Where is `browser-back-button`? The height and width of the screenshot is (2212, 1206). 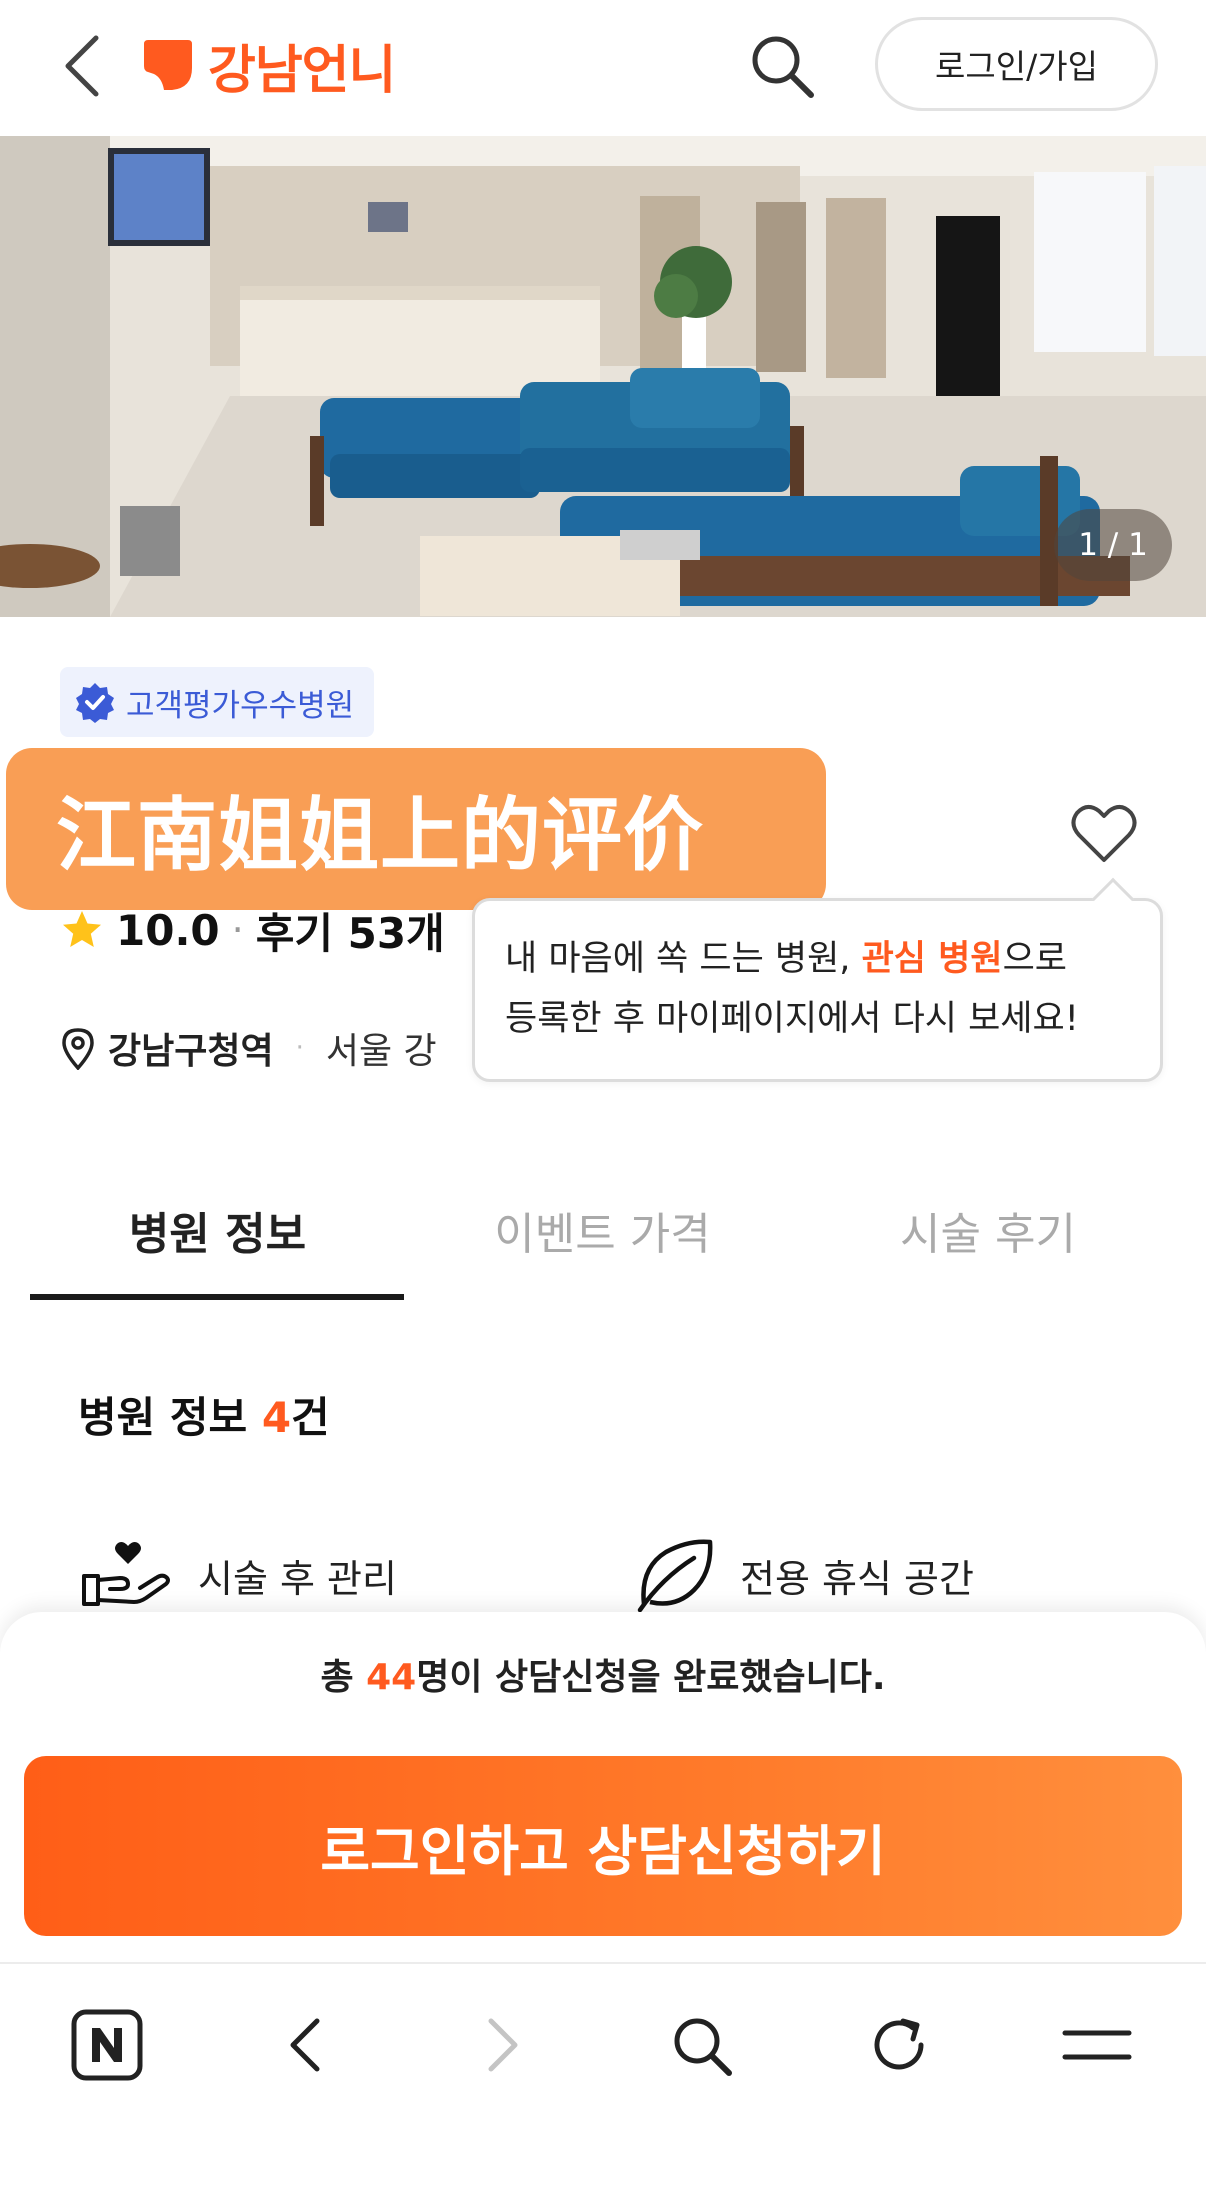 browser-back-button is located at coordinates (305, 2045).